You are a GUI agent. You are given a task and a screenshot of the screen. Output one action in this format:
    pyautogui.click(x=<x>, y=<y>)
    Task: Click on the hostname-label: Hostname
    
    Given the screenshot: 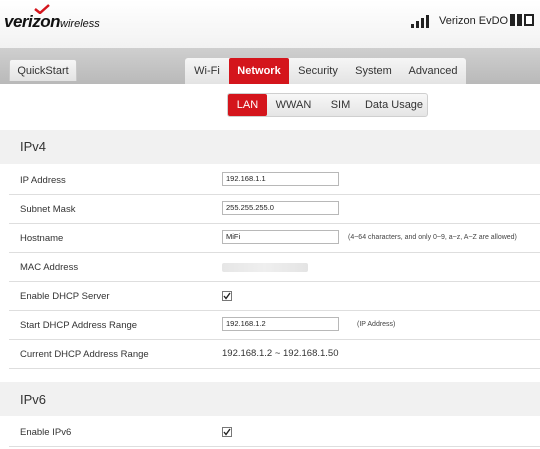 What is the action you would take?
    pyautogui.click(x=42, y=238)
    